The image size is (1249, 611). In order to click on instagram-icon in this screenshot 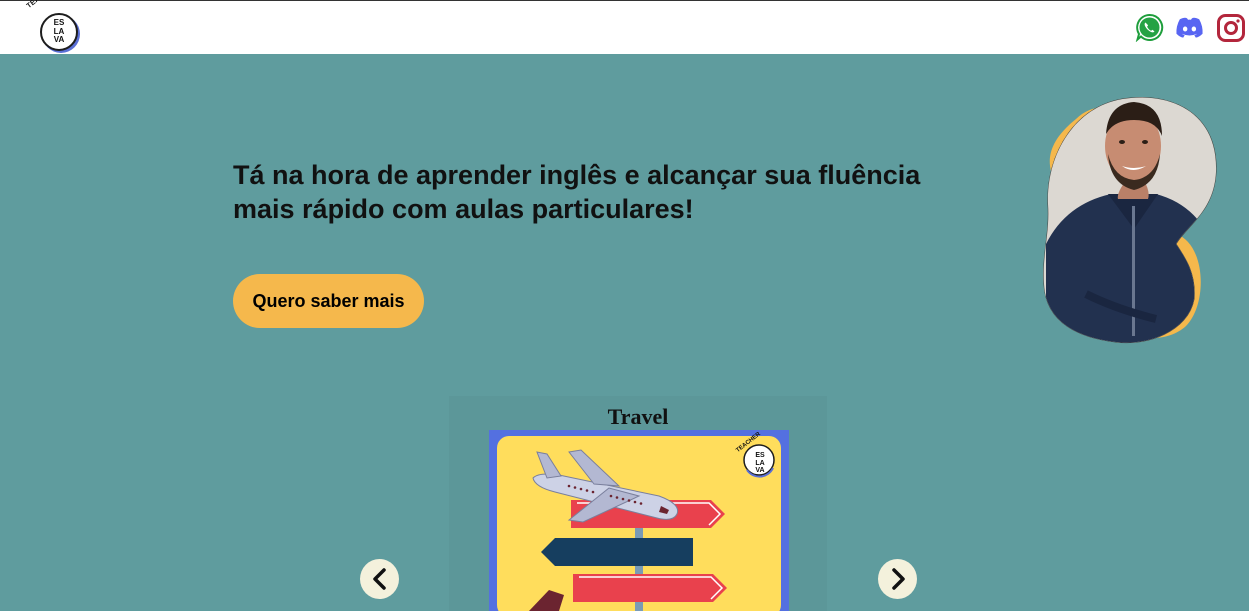, I will do `click(1230, 27)`.